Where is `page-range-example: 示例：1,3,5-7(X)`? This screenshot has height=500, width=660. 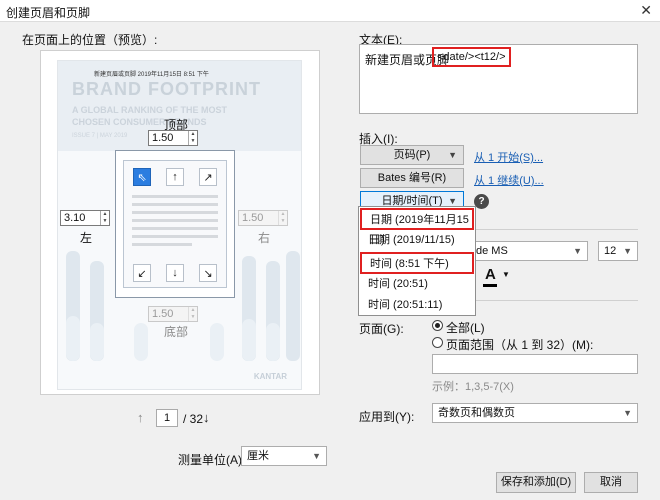
page-range-example: 示例：1,3,5-7(X) is located at coordinates (473, 387).